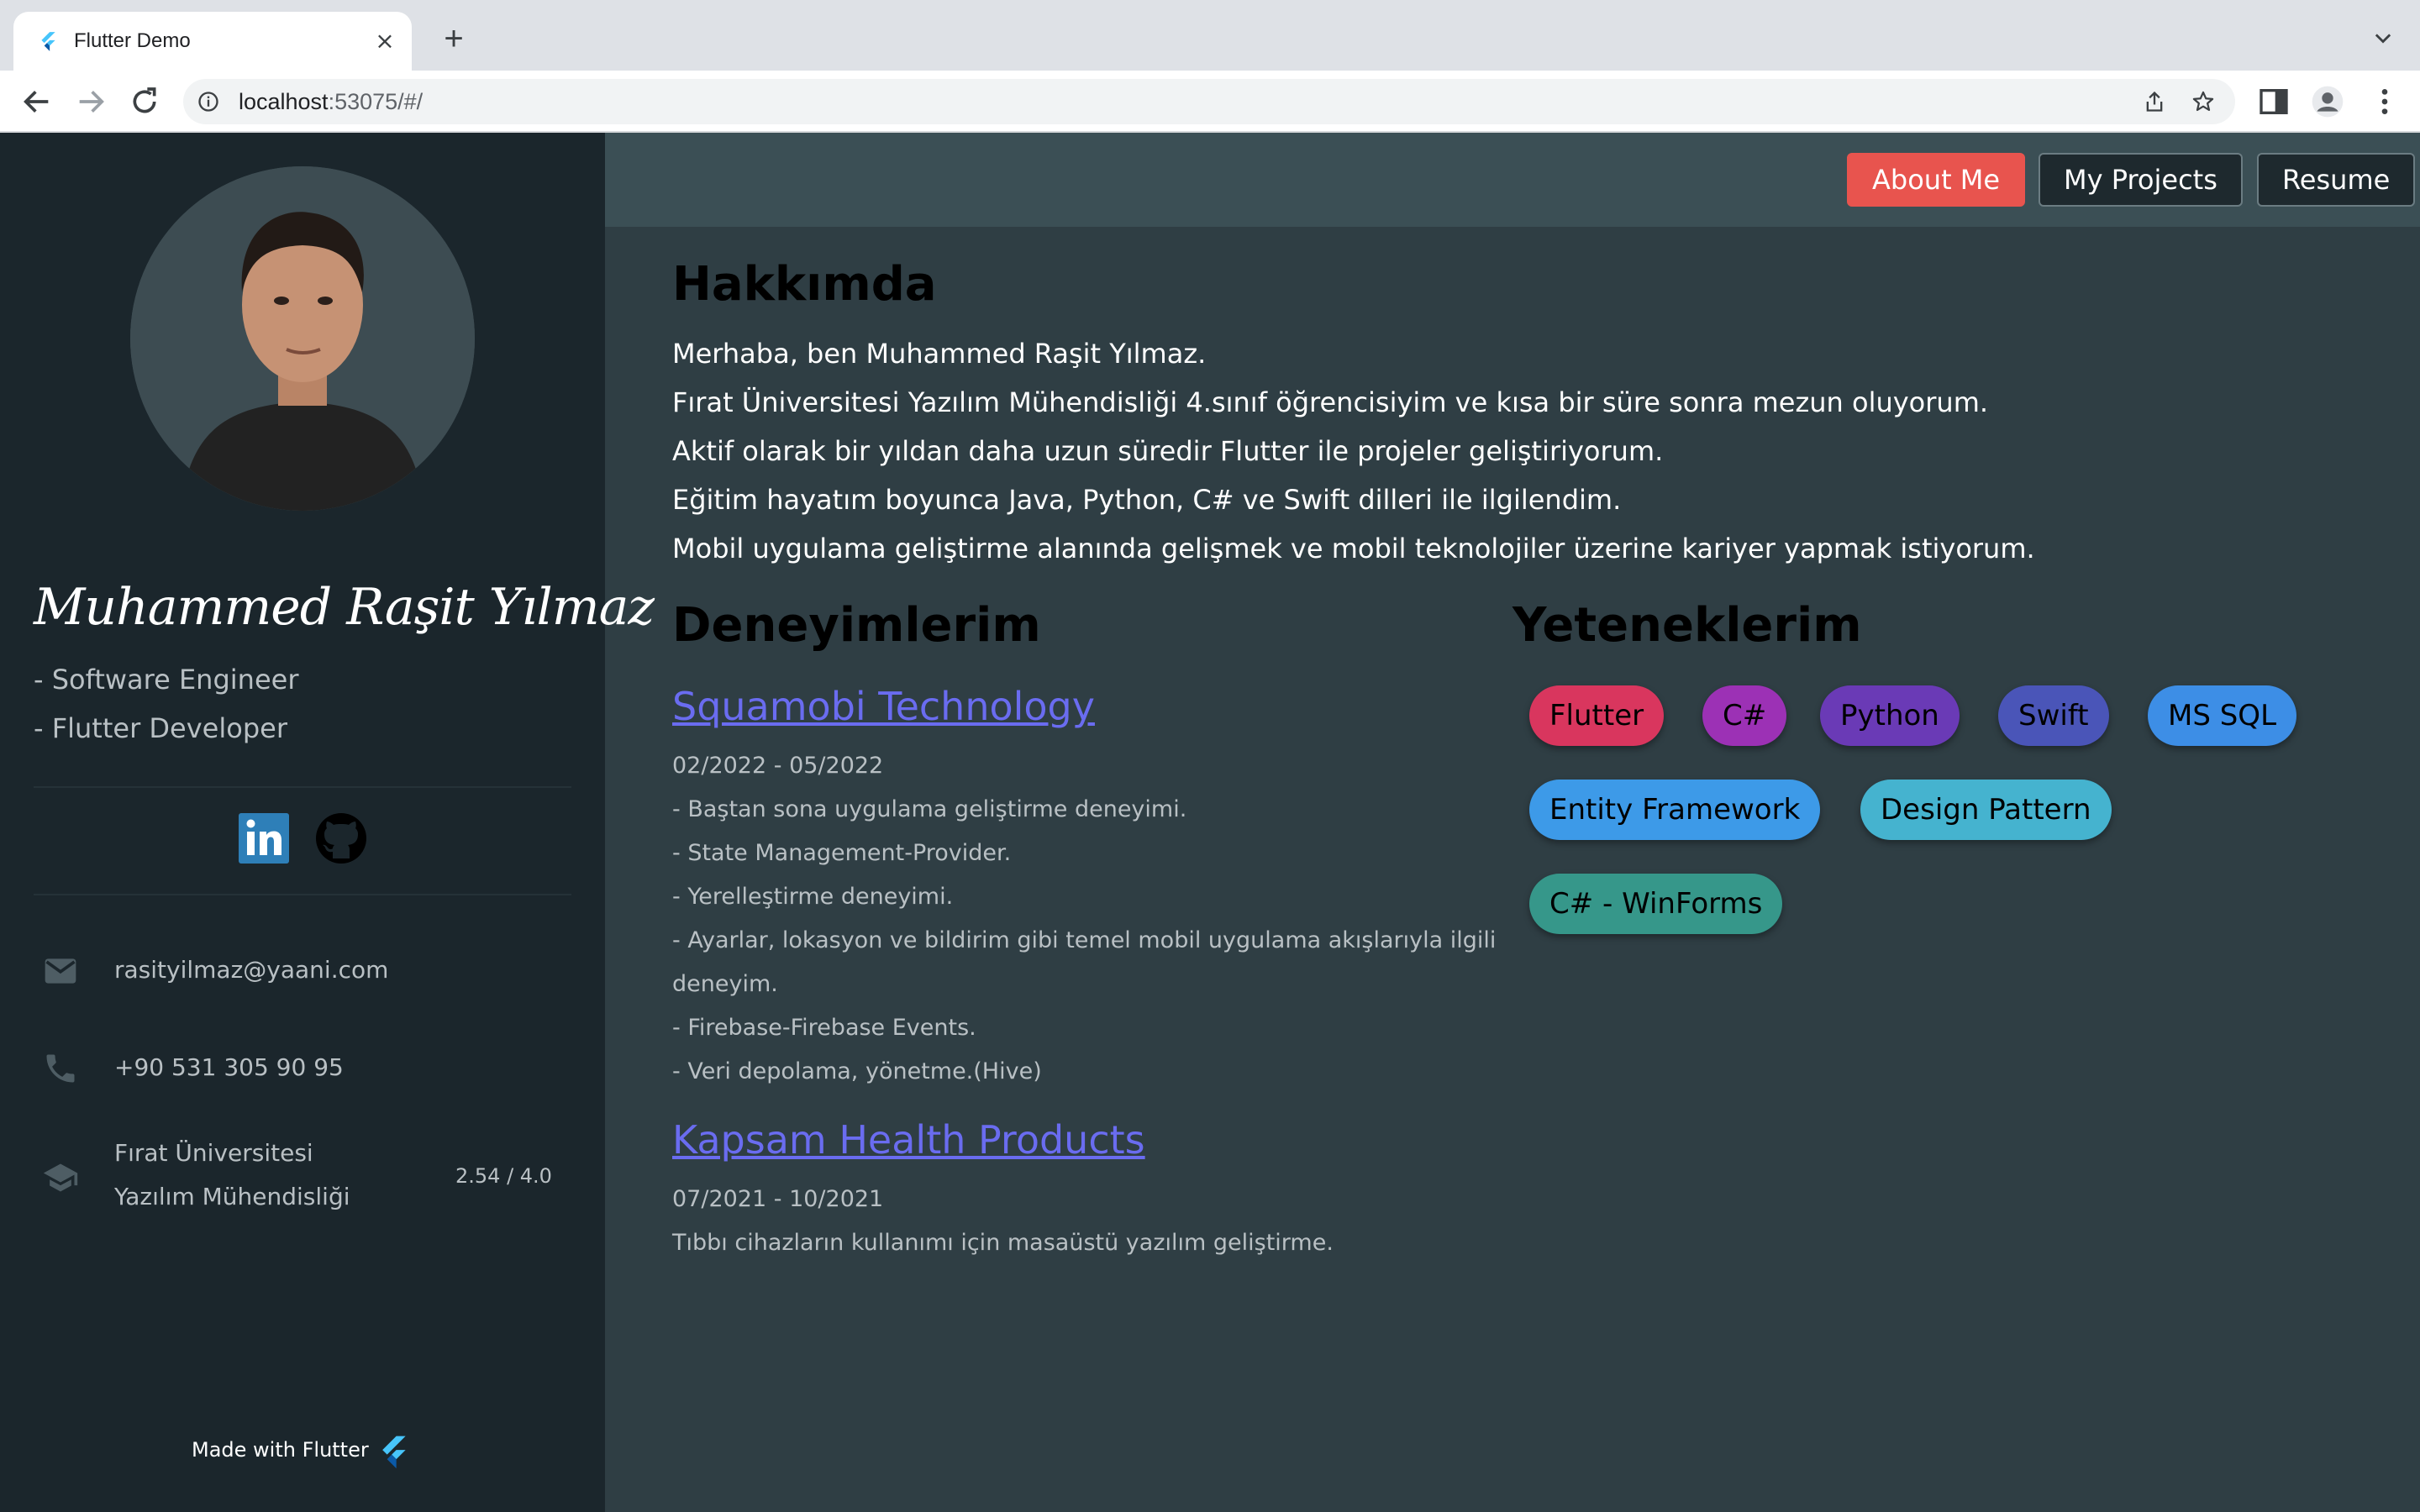  What do you see at coordinates (2053, 715) in the screenshot?
I see `skill-chip-swift: Swift` at bounding box center [2053, 715].